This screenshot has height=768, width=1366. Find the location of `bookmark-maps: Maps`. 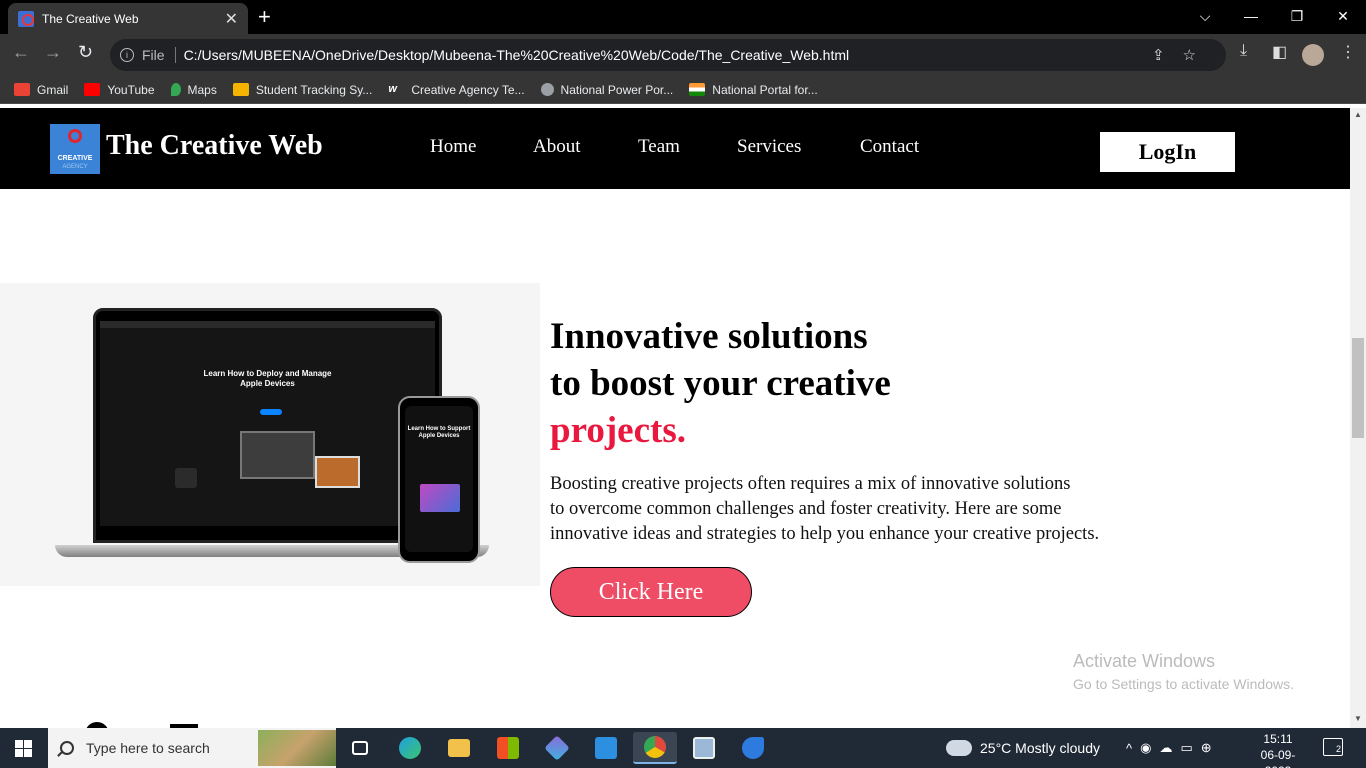

bookmark-maps: Maps is located at coordinates (193, 90).